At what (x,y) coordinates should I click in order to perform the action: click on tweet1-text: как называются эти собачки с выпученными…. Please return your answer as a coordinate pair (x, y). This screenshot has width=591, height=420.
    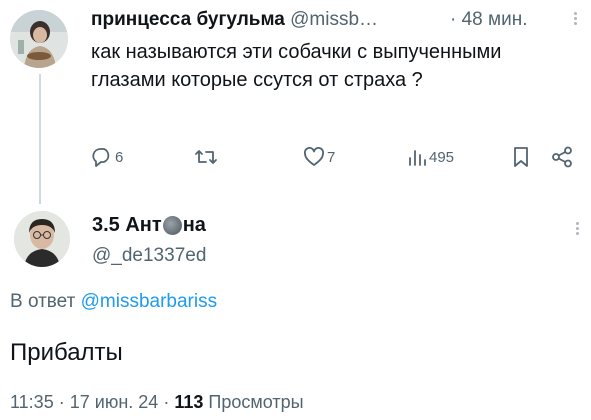
    Looking at the image, I should click on (296, 66).